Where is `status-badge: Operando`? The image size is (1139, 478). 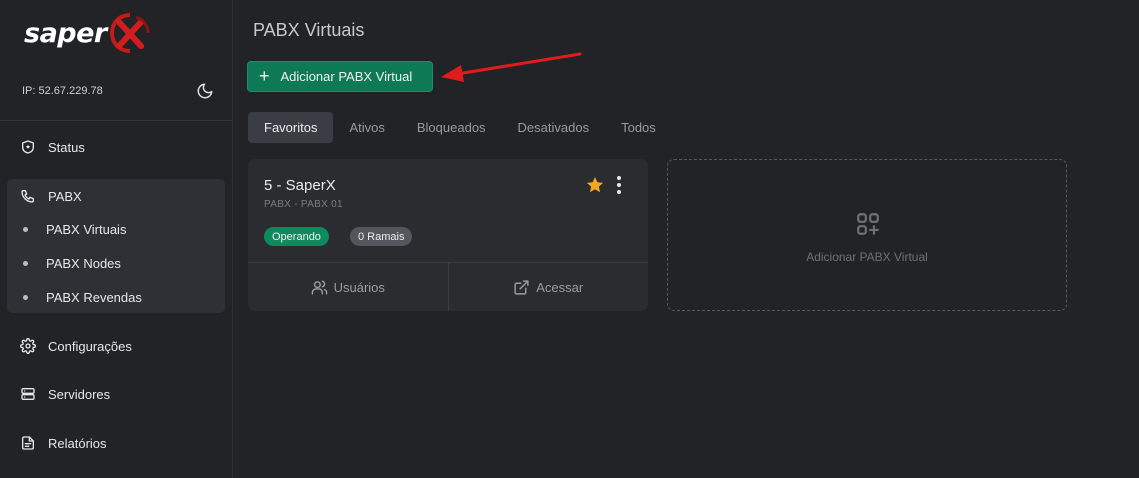
status-badge: Operando is located at coordinates (296, 236).